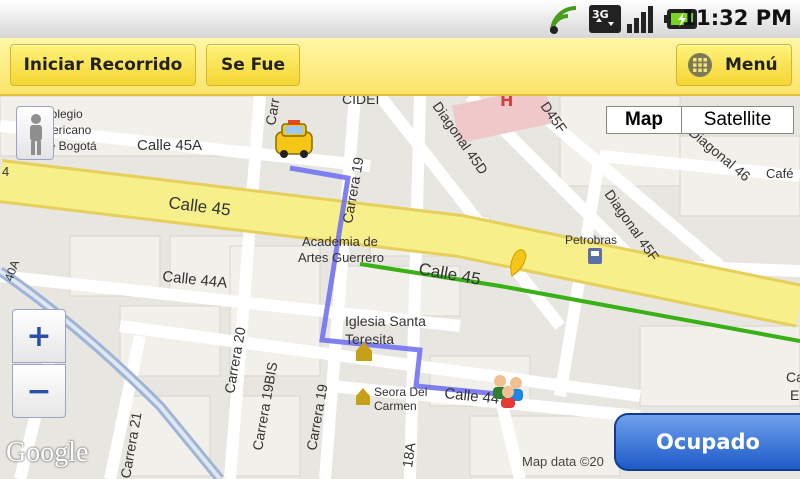 The width and height of the screenshot is (800, 479). I want to click on cell-signal-icon, so click(640, 19).